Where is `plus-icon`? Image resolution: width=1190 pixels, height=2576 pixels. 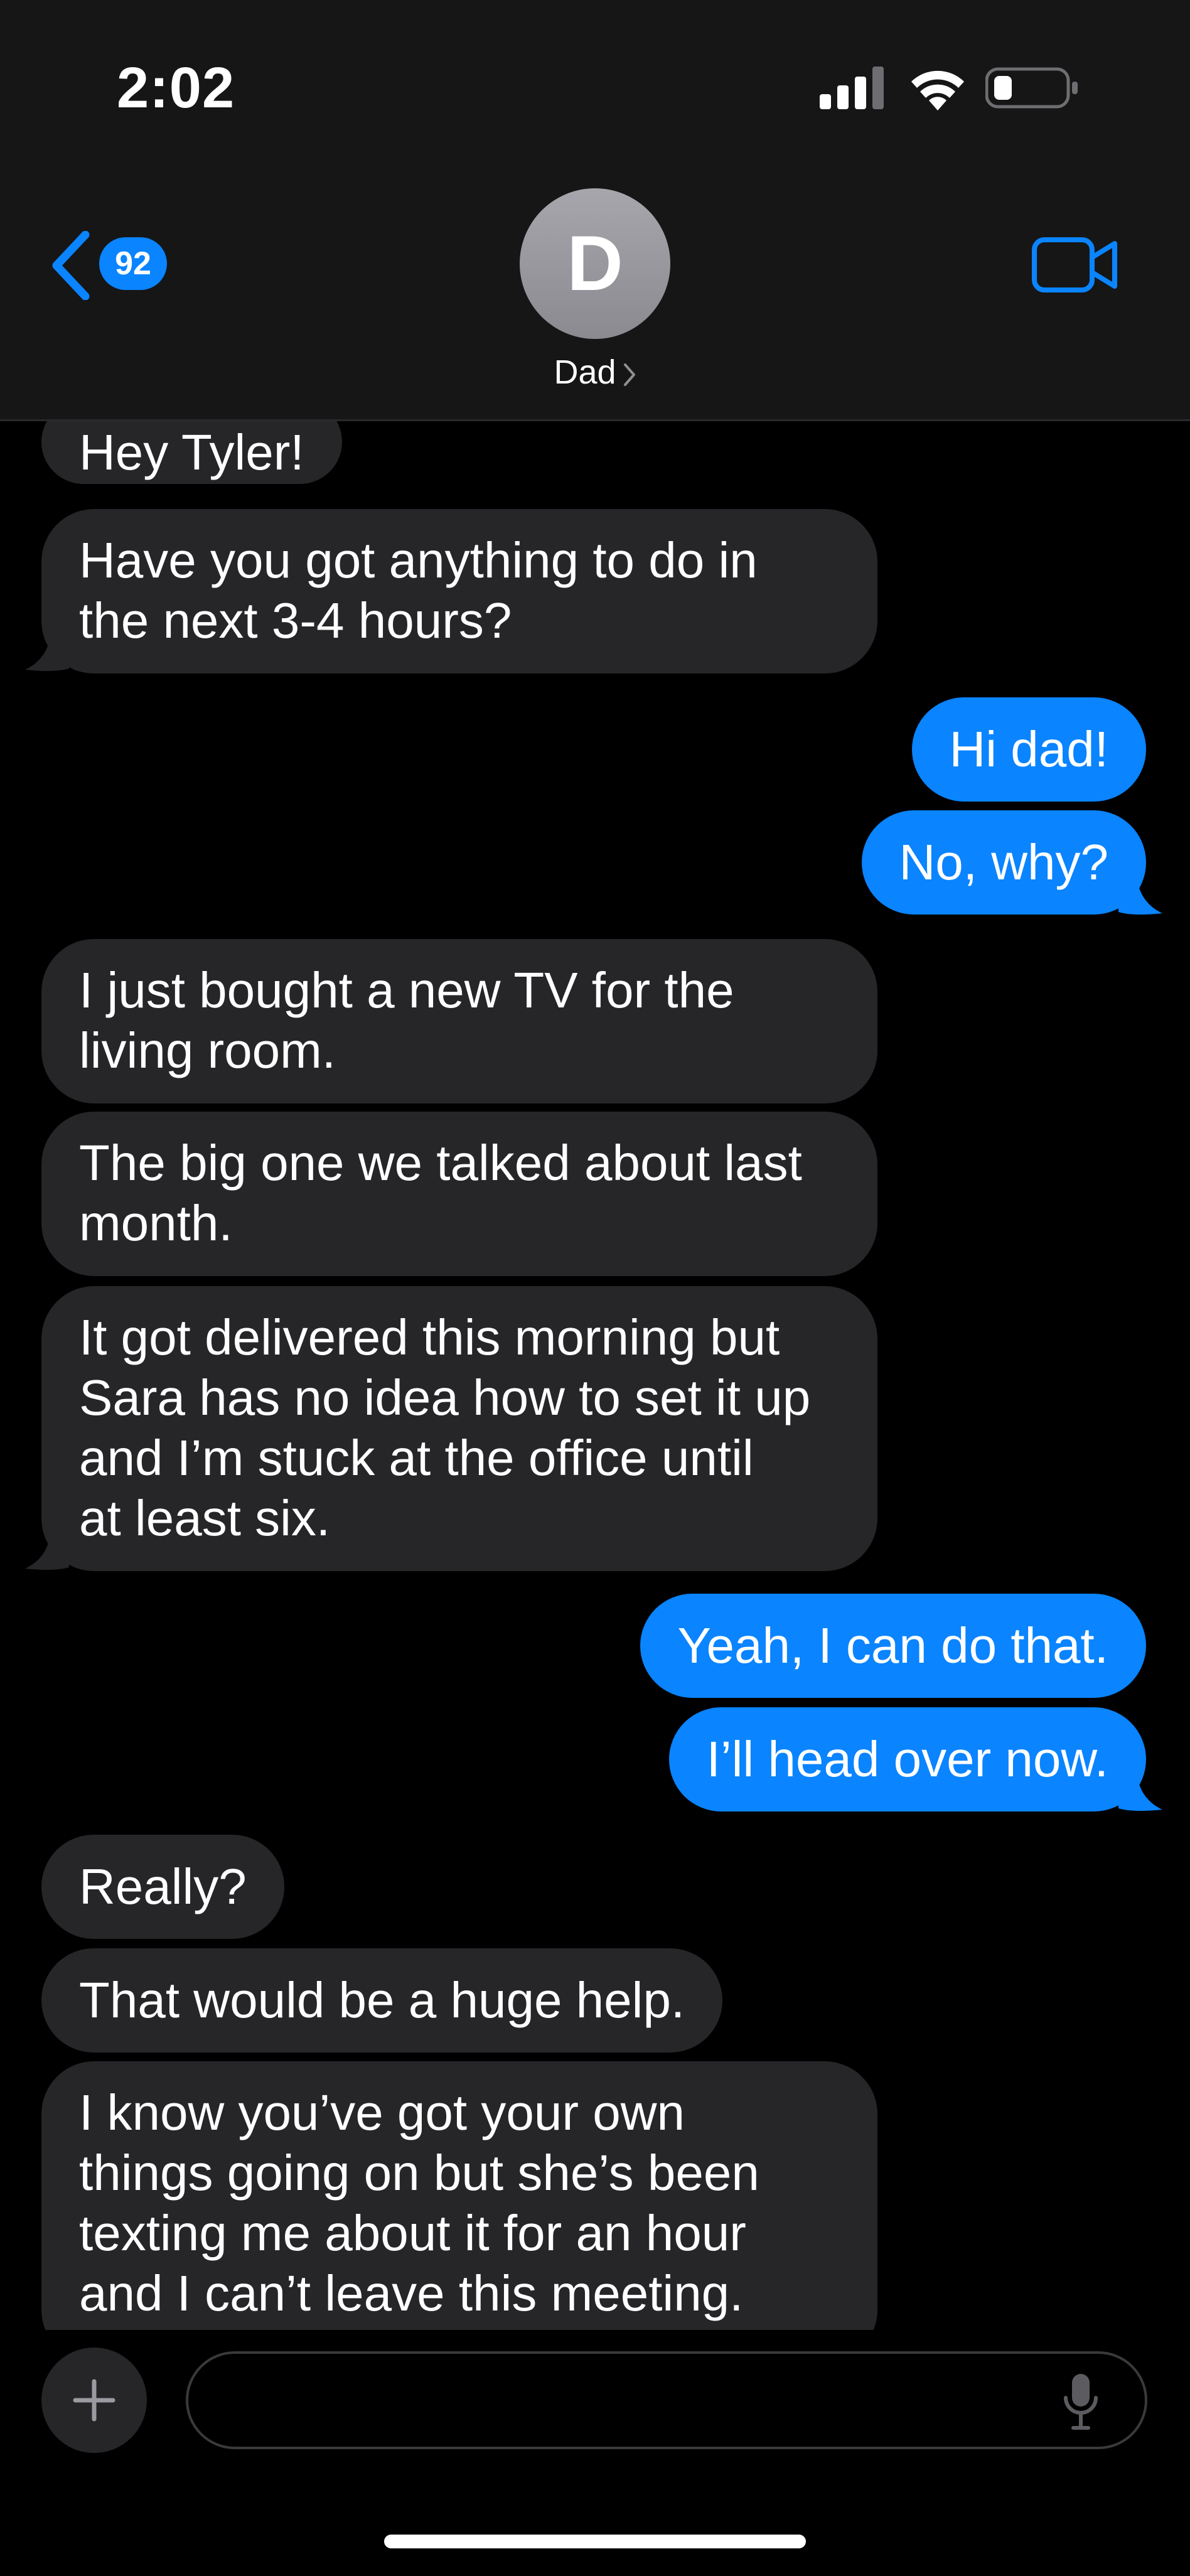 plus-icon is located at coordinates (94, 2400).